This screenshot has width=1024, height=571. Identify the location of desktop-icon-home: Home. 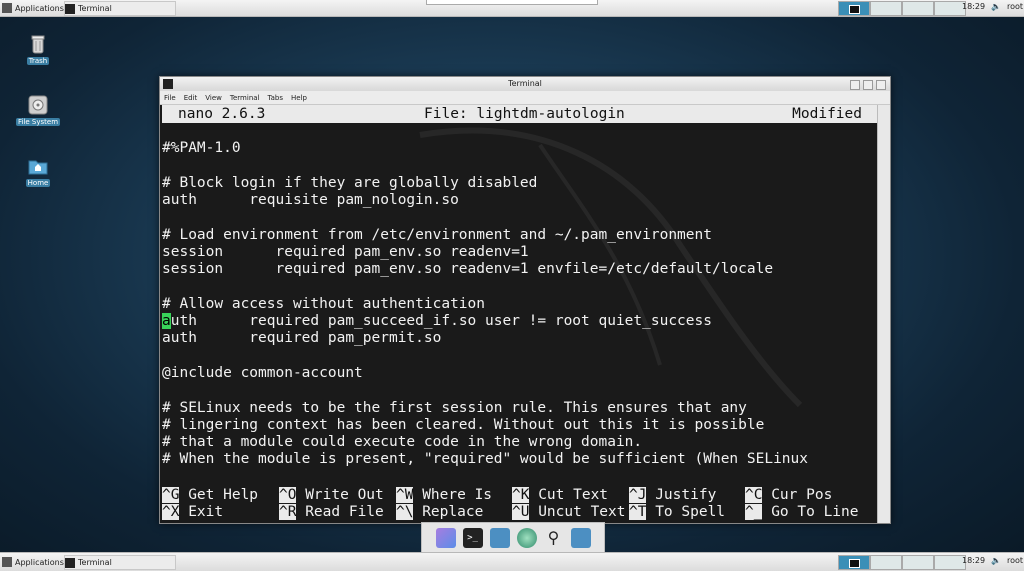
(38, 171).